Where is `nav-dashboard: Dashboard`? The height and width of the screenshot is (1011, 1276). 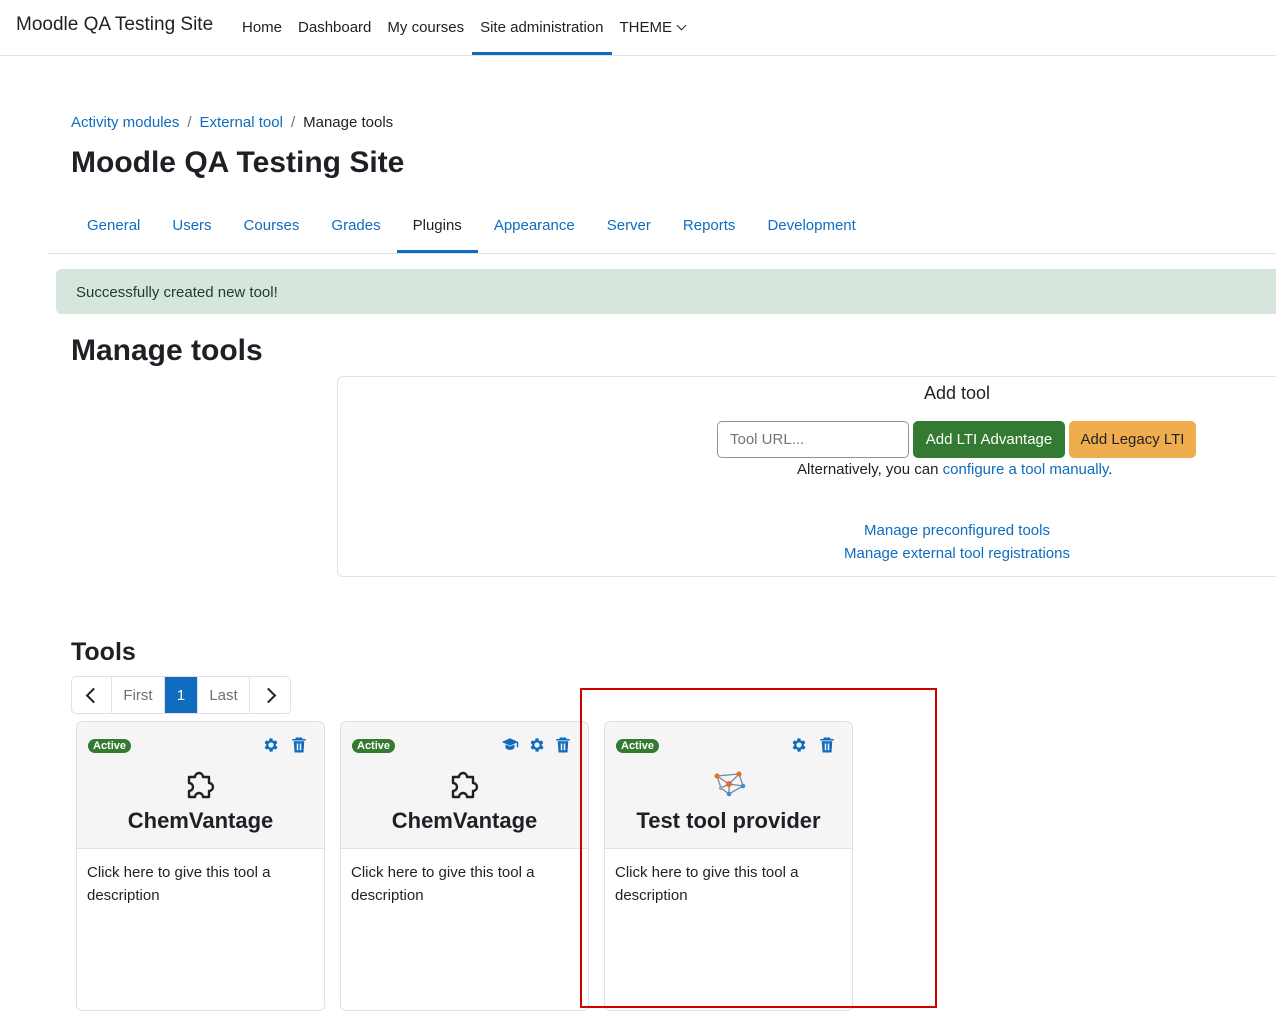 nav-dashboard: Dashboard is located at coordinates (334, 27).